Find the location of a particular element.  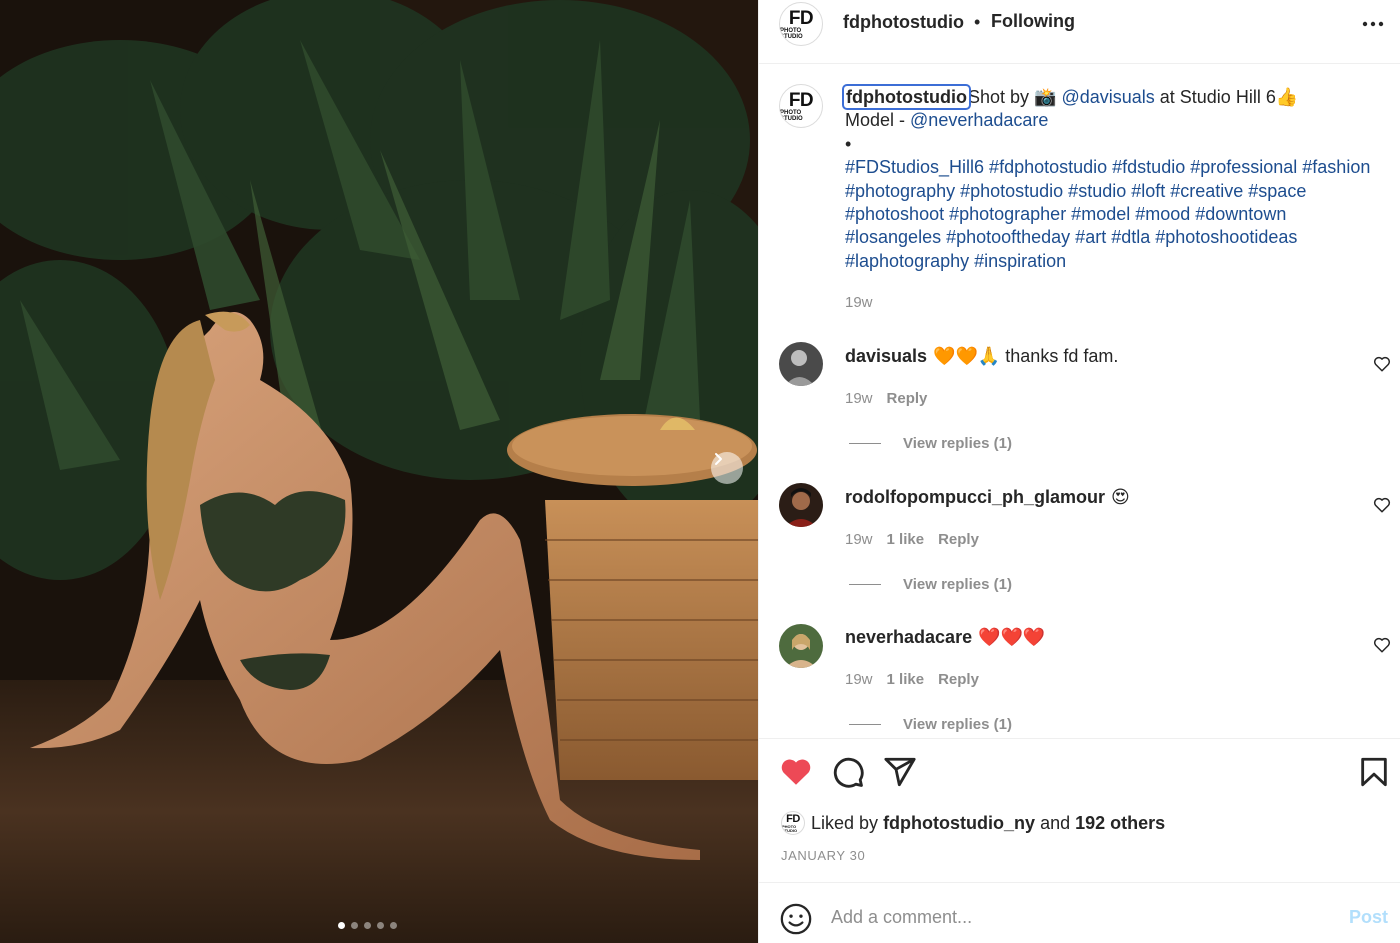

like-button is located at coordinates (796, 772).